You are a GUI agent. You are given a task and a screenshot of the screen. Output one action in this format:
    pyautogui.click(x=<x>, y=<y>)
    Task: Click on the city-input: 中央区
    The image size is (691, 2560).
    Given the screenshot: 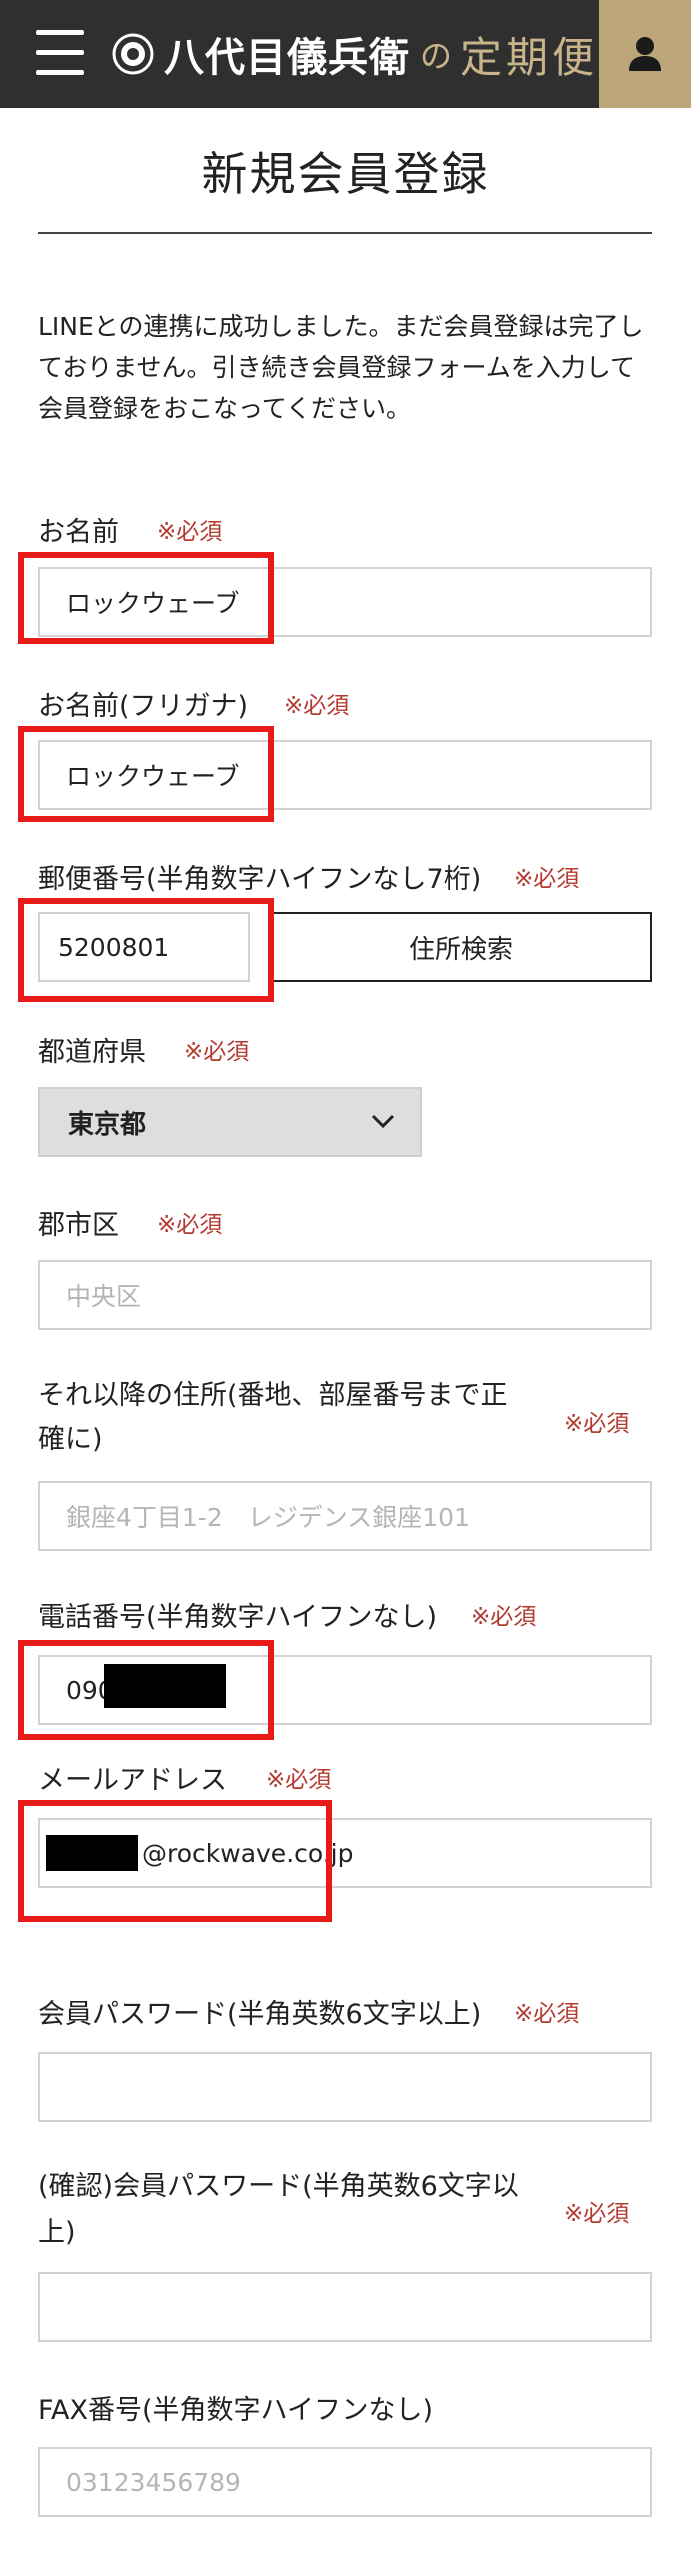 What is the action you would take?
    pyautogui.click(x=345, y=1295)
    